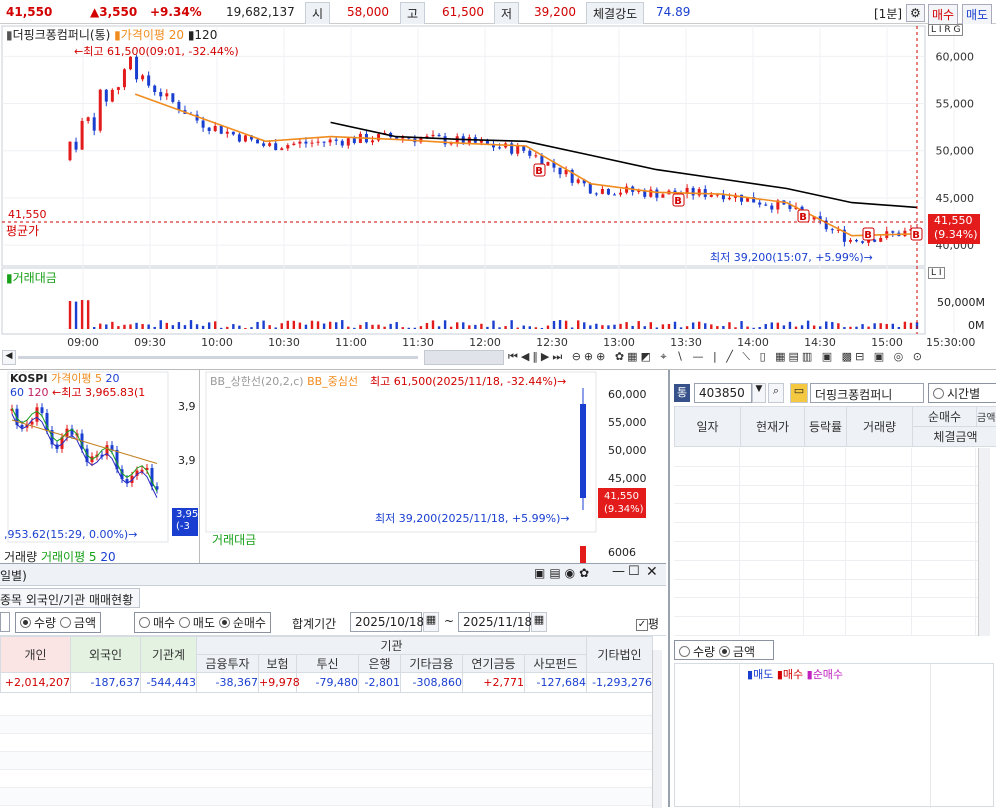 This screenshot has width=996, height=808. Describe the element at coordinates (618, 571) in the screenshot. I see `minimize-icon: —` at that location.